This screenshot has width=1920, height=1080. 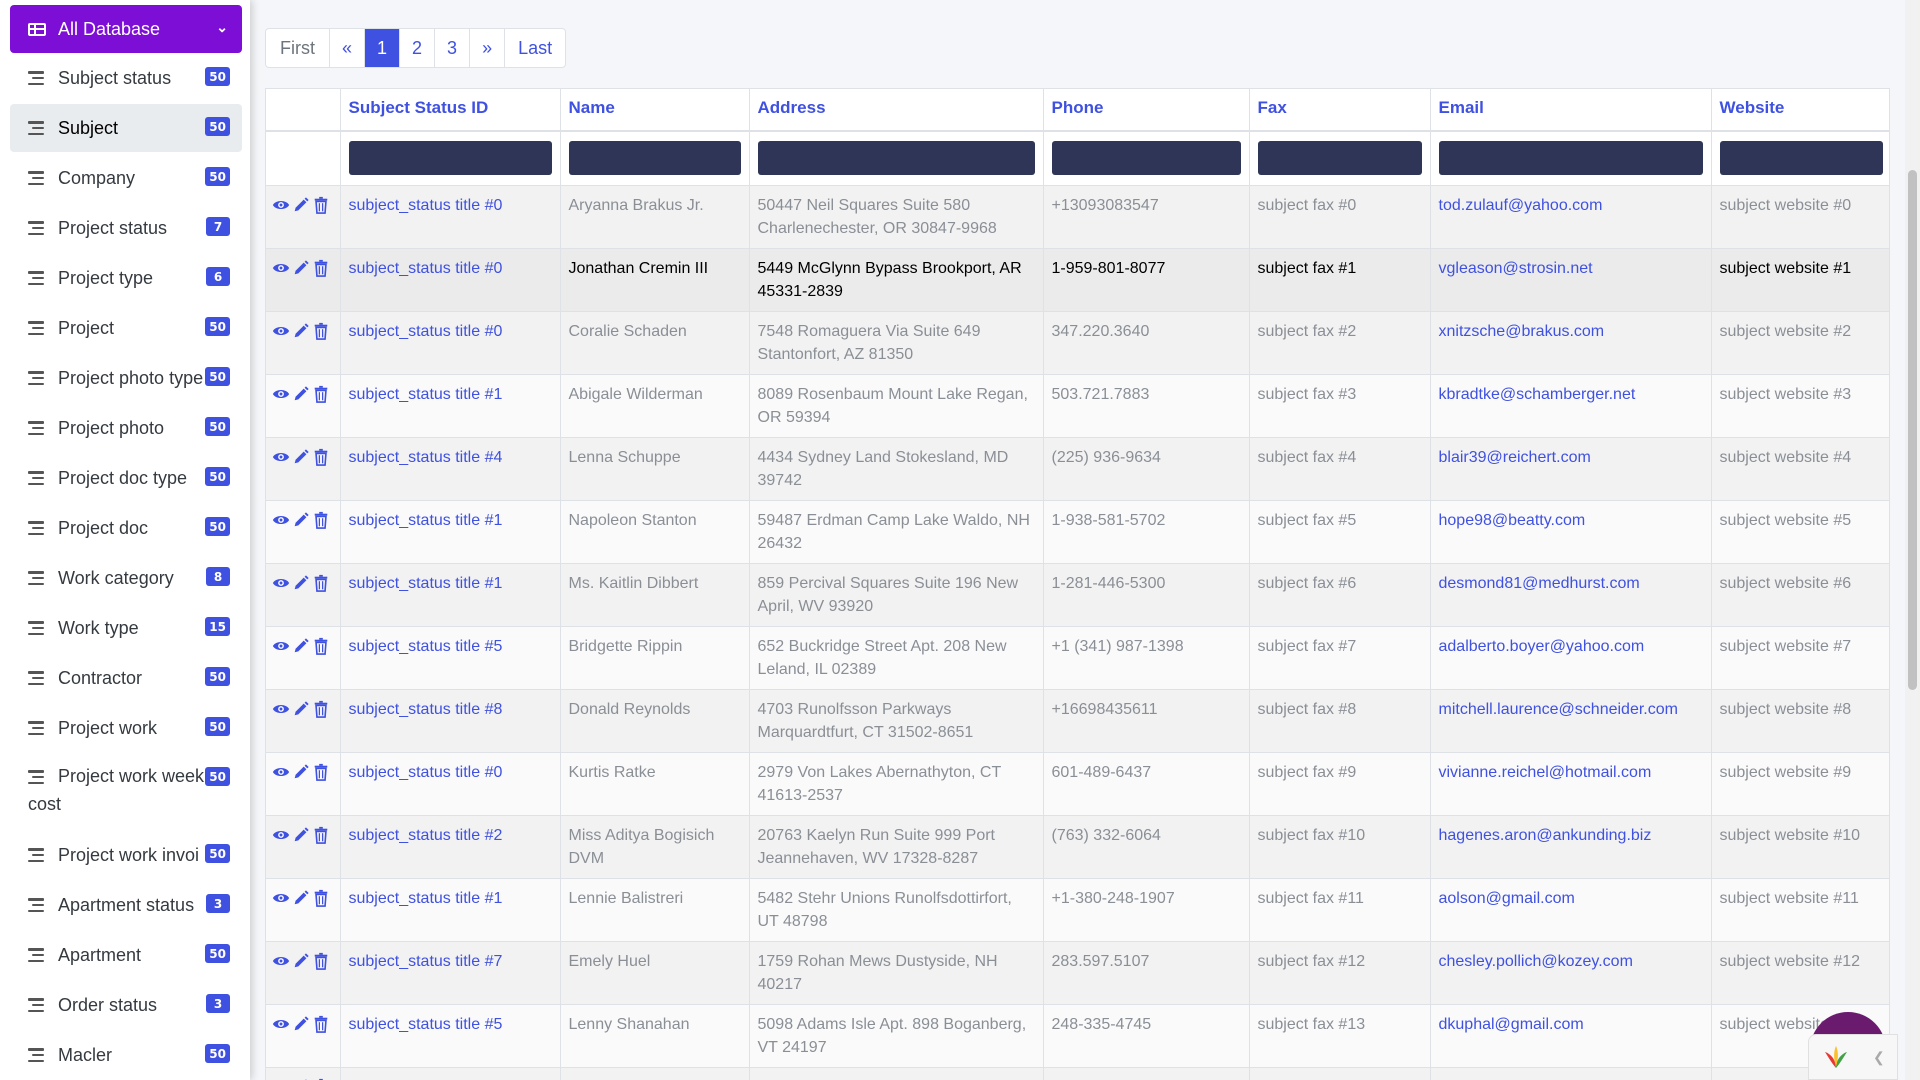 I want to click on all-database-dropdown: All Database ⌄, so click(x=126, y=29).